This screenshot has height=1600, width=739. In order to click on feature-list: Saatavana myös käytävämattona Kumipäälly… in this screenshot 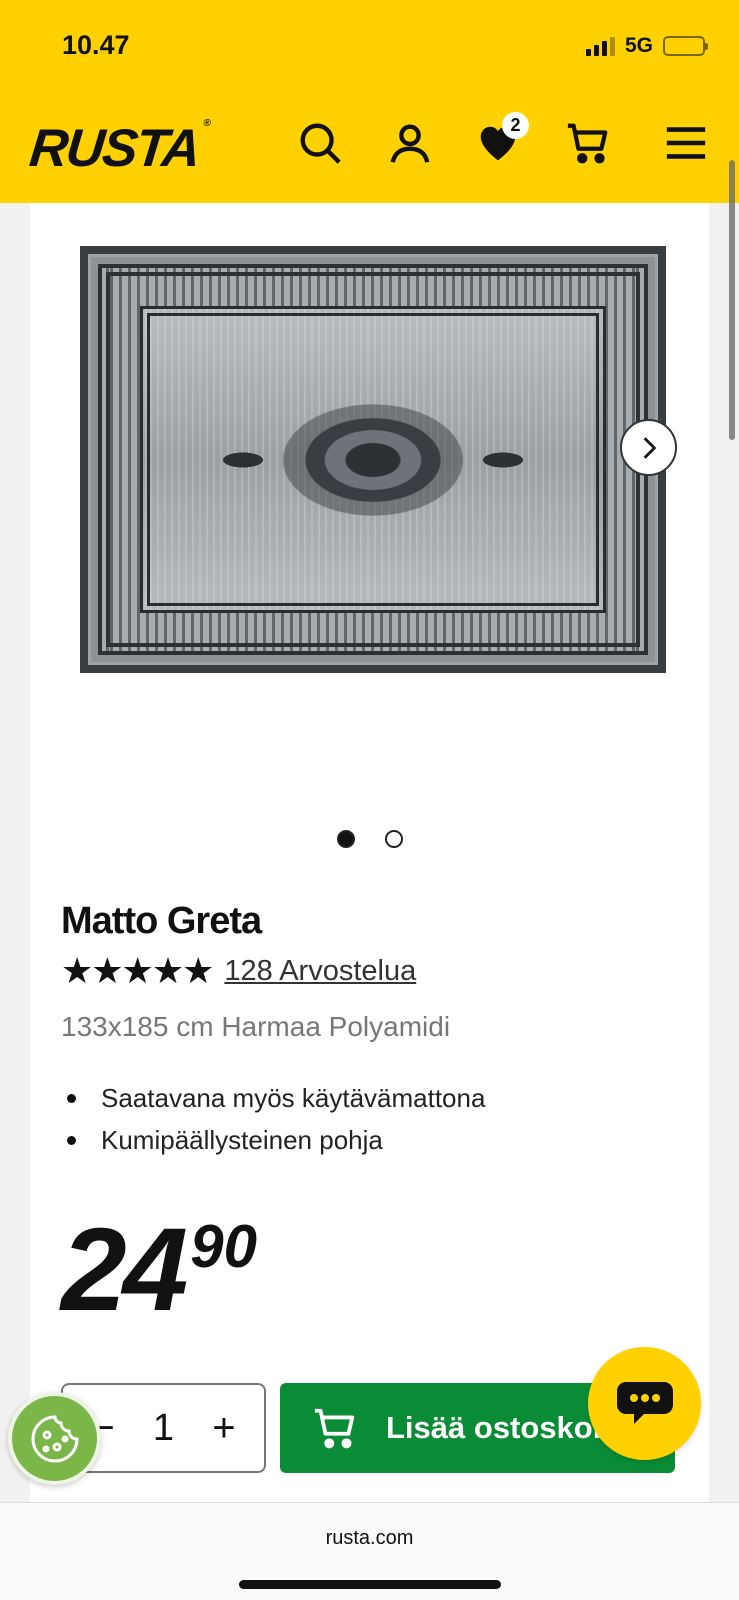, I will do `click(273, 1125)`.